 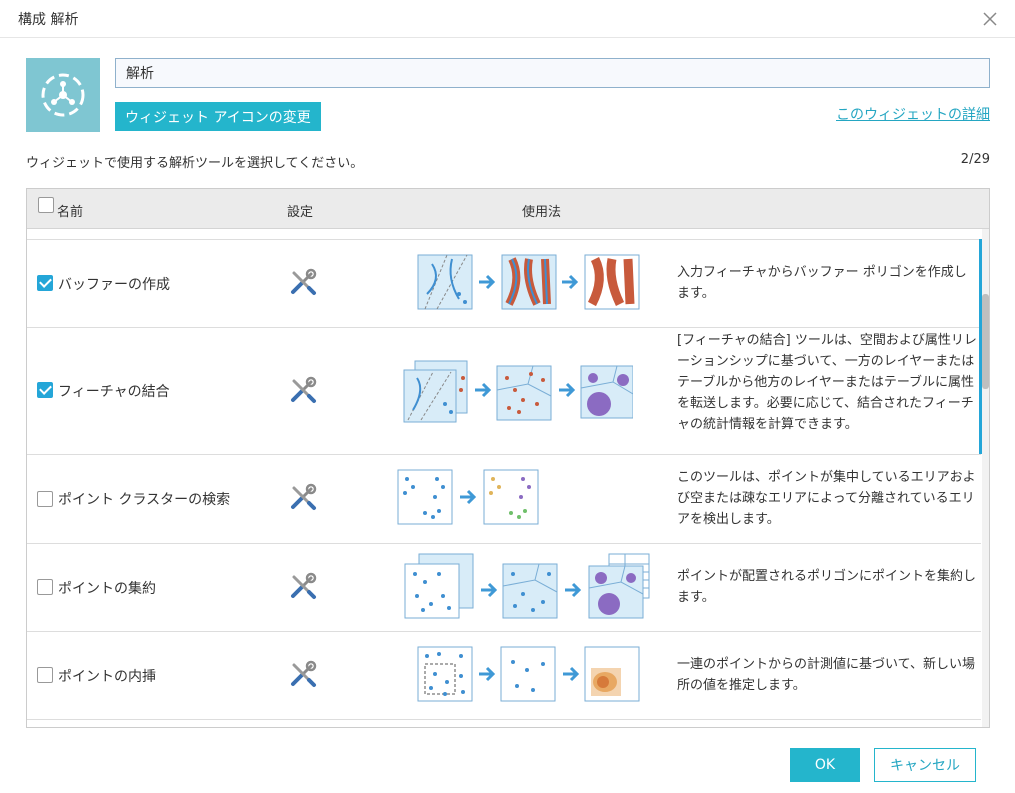 I want to click on tool-label: ポイントの集約, so click(x=107, y=589).